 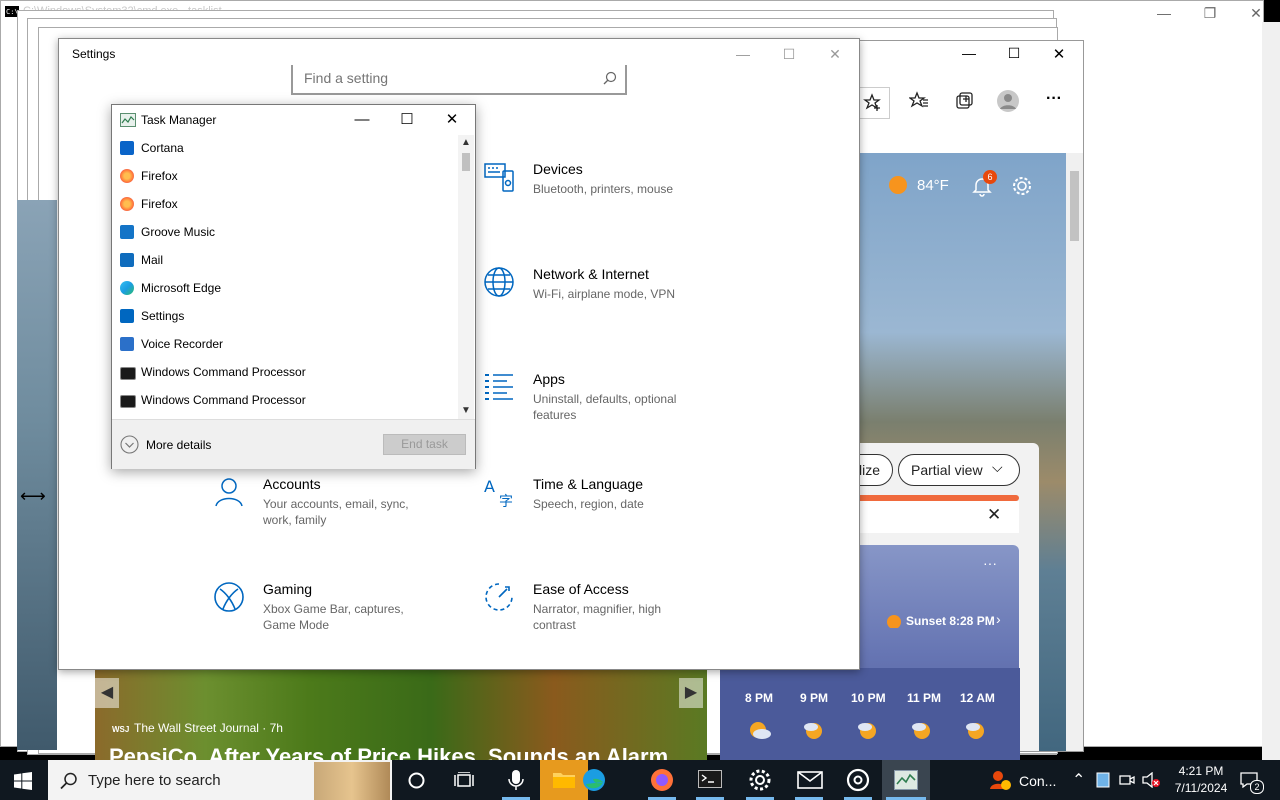 What do you see at coordinates (603, 189) in the screenshot?
I see `tile-description: Bluetooth, printers, mouse` at bounding box center [603, 189].